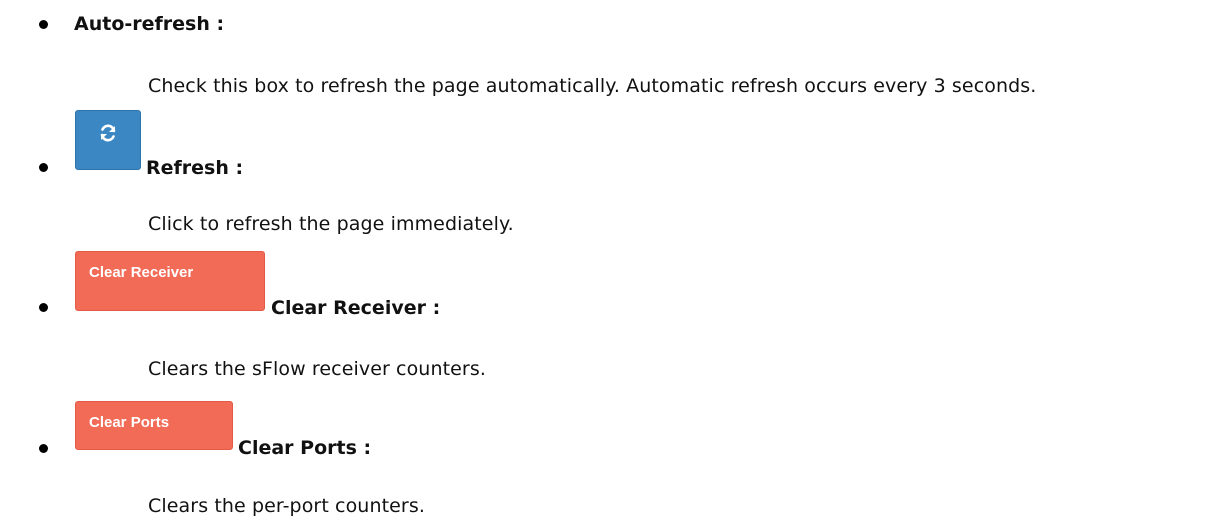 This screenshot has height=524, width=1218. I want to click on refresh-button, so click(108, 140).